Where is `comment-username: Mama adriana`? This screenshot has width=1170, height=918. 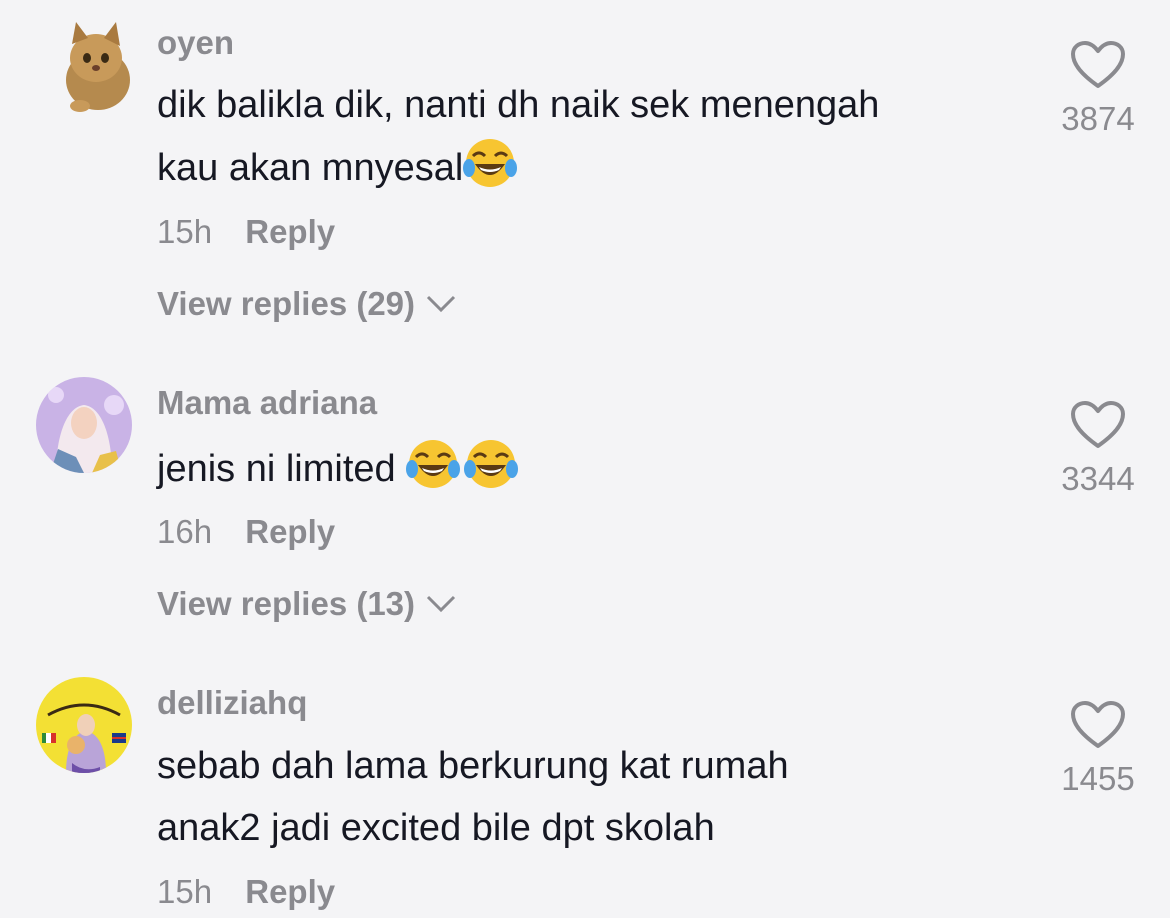 comment-username: Mama adriana is located at coordinates (267, 403).